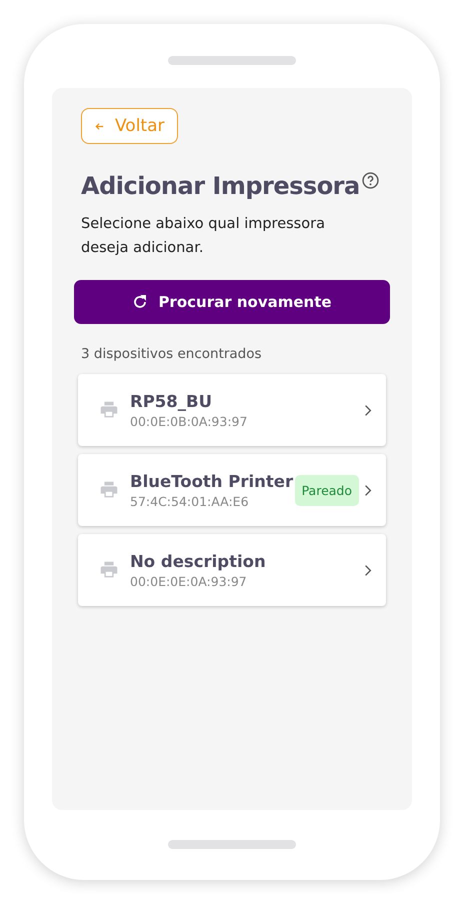 The height and width of the screenshot is (904, 464). I want to click on rescan-button: Procurar novamente, so click(232, 302).